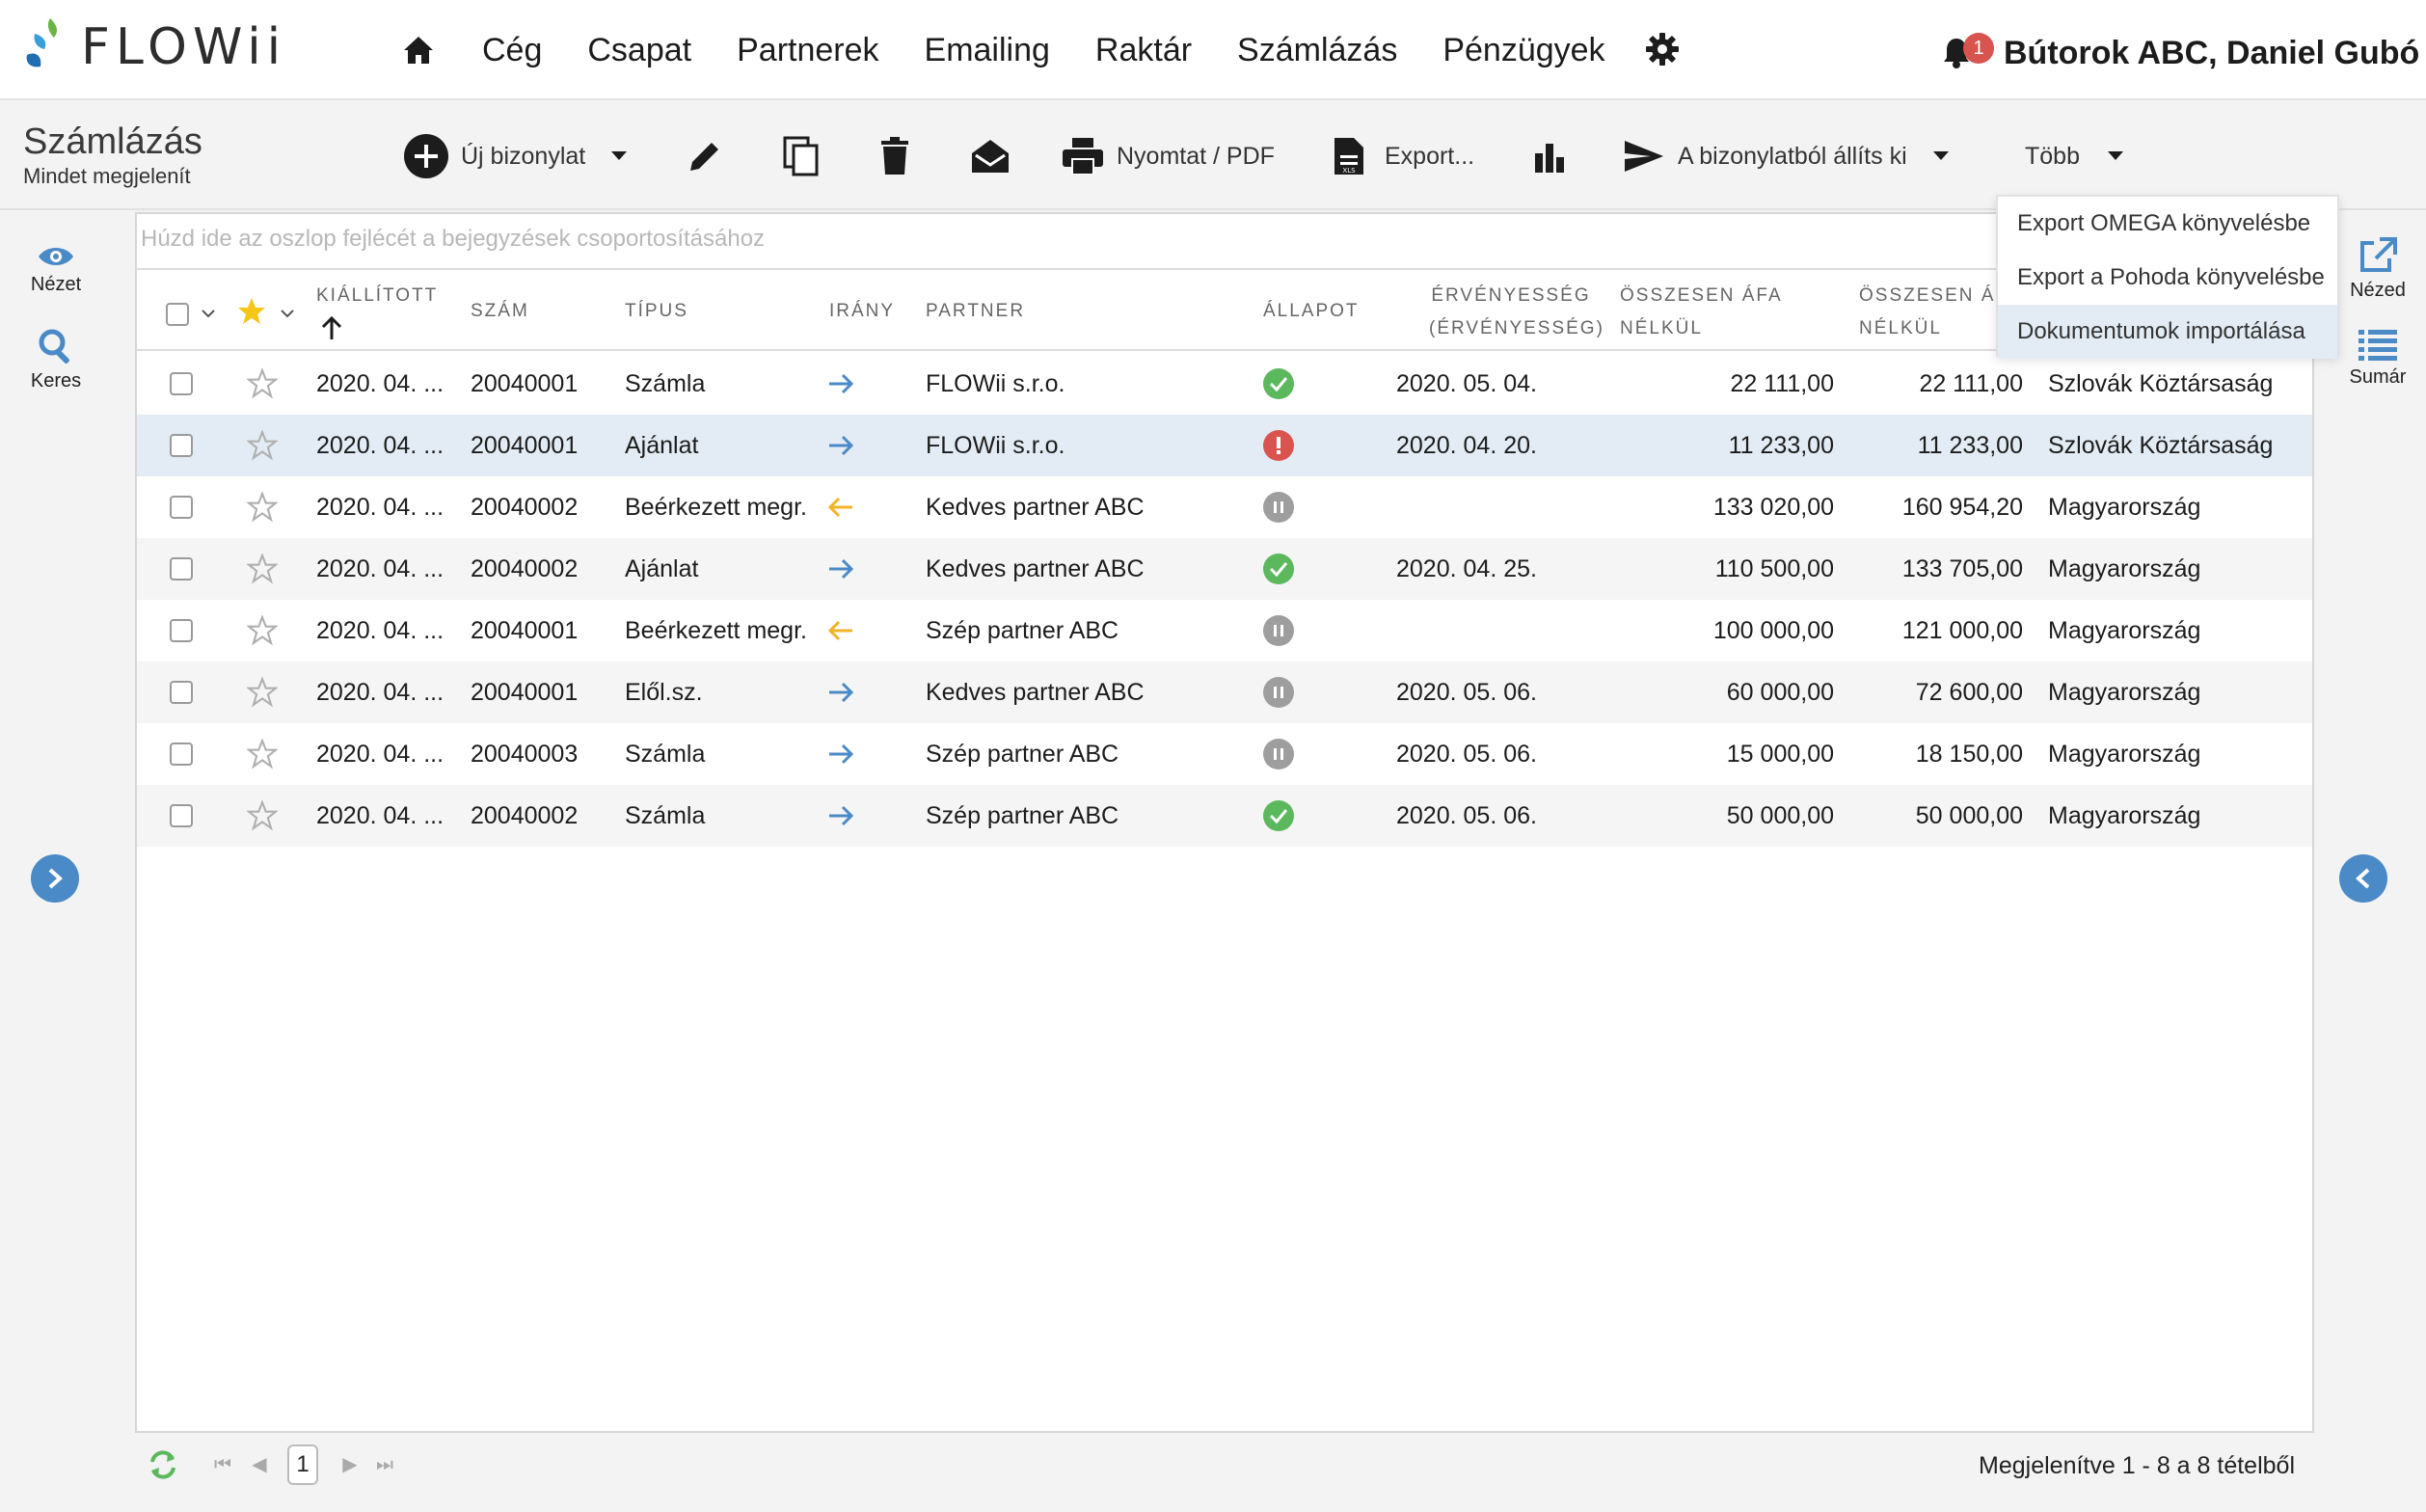 Image resolution: width=2426 pixels, height=1512 pixels. Describe the element at coordinates (1523, 50) in the screenshot. I see `nav-item-penzugyek: Pénzügyek` at that location.